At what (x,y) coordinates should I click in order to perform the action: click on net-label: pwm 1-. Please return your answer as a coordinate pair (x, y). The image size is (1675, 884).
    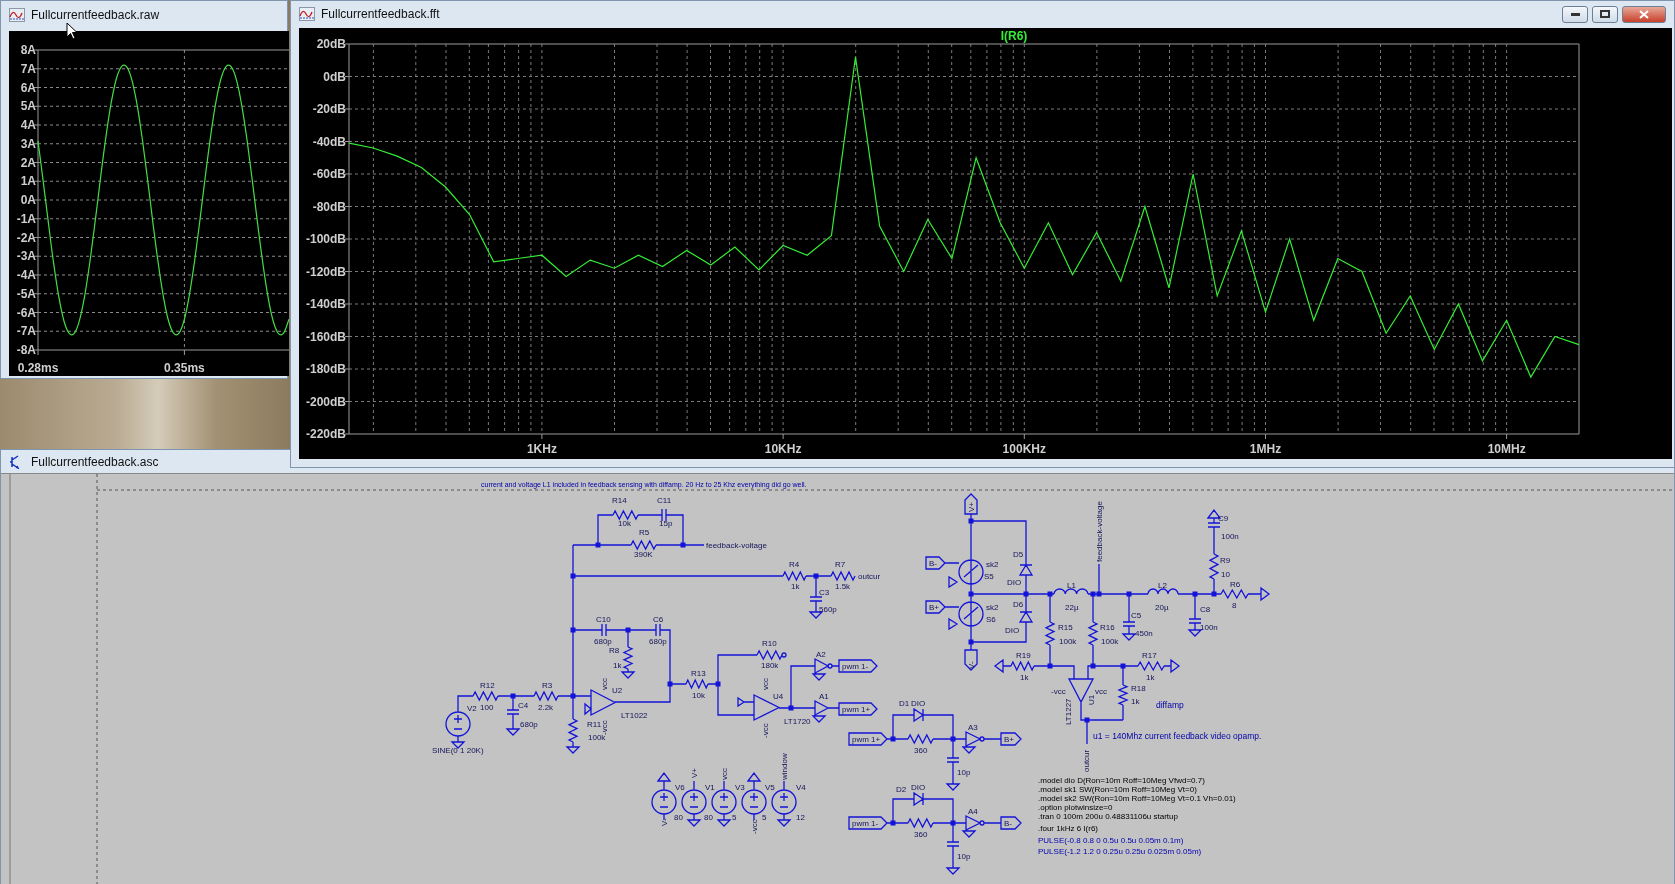
    Looking at the image, I should click on (855, 666).